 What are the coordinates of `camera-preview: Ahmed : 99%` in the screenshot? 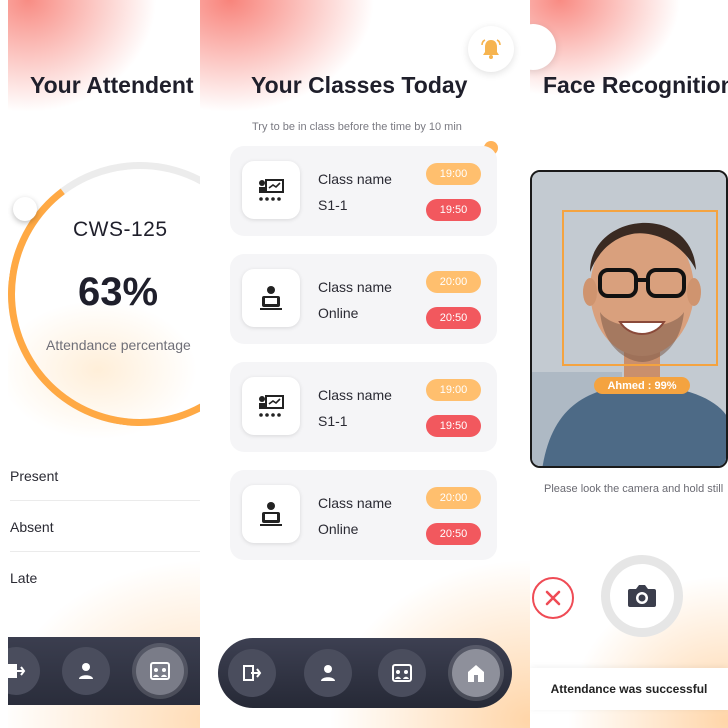 It's located at (629, 319).